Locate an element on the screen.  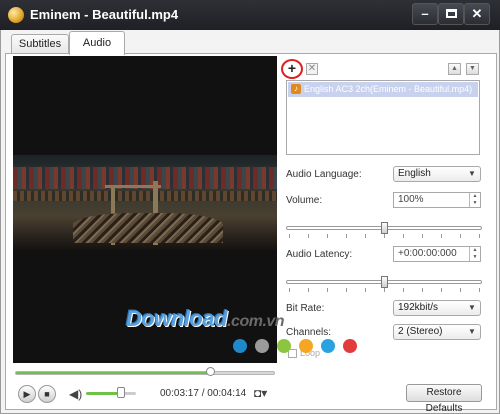
stadium-stands-lower is located at coordinates (145, 196).